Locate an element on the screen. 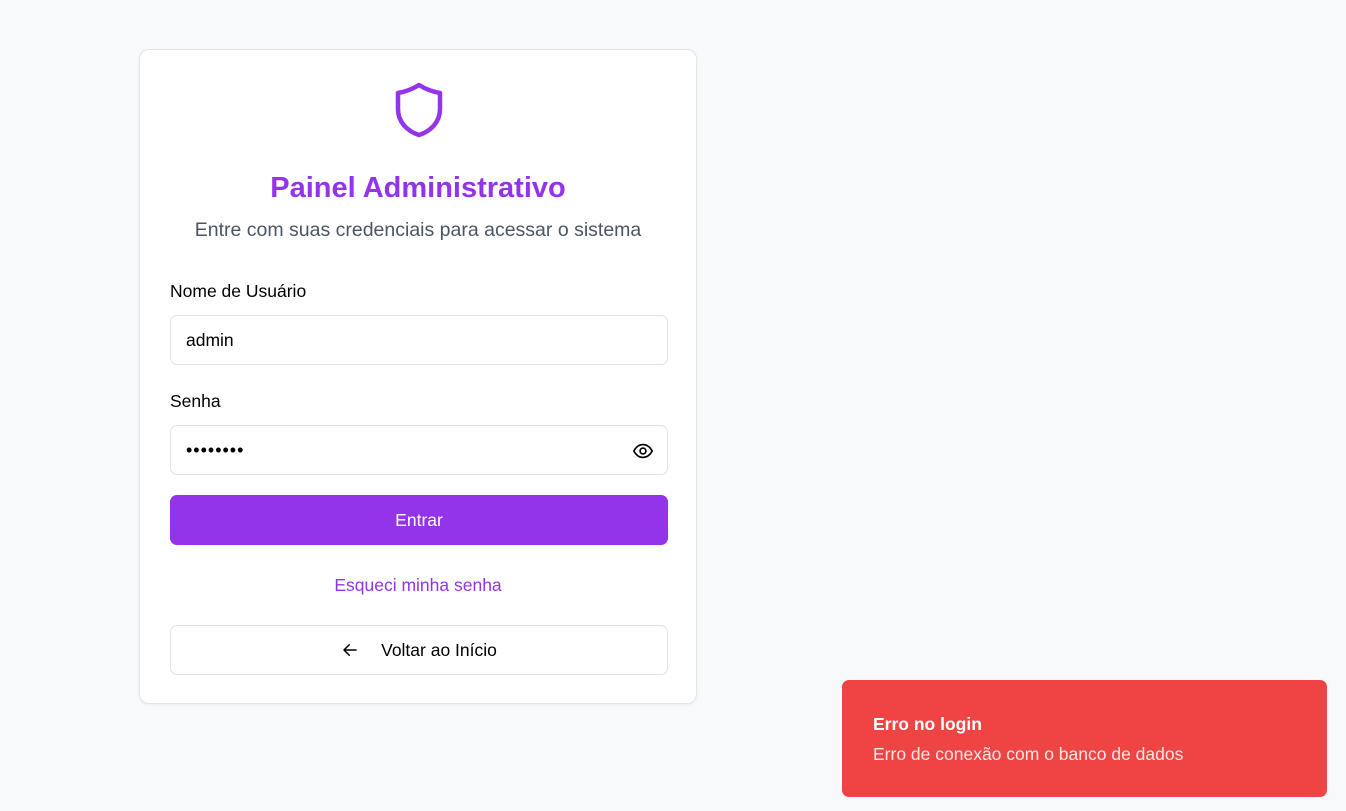 The width and height of the screenshot is (1346, 811). toast-title: Erro no login is located at coordinates (927, 724).